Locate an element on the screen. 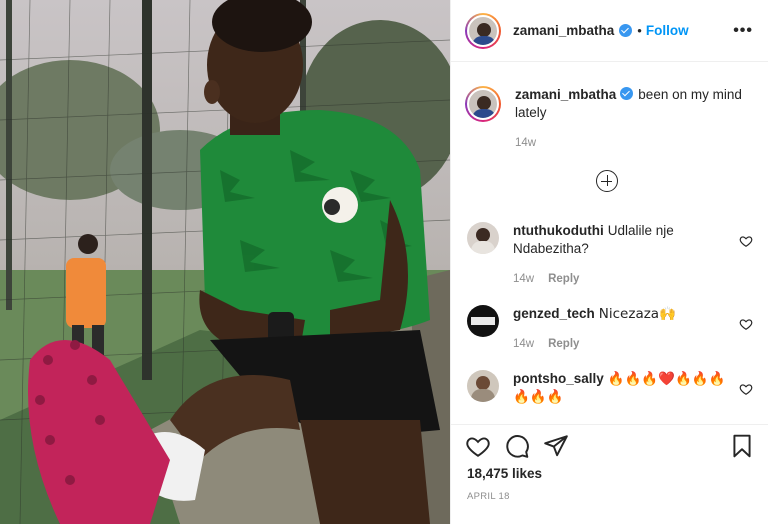 Image resolution: width=768 pixels, height=524 pixels. share-icon is located at coordinates (556, 446).